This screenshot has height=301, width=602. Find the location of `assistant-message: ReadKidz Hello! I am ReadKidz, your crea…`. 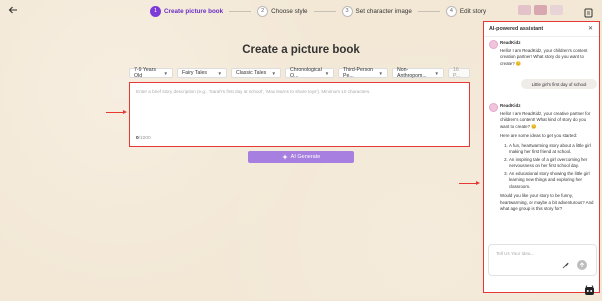

assistant-message: ReadKidz Hello! I am ReadKidz, your crea… is located at coordinates (542, 159).